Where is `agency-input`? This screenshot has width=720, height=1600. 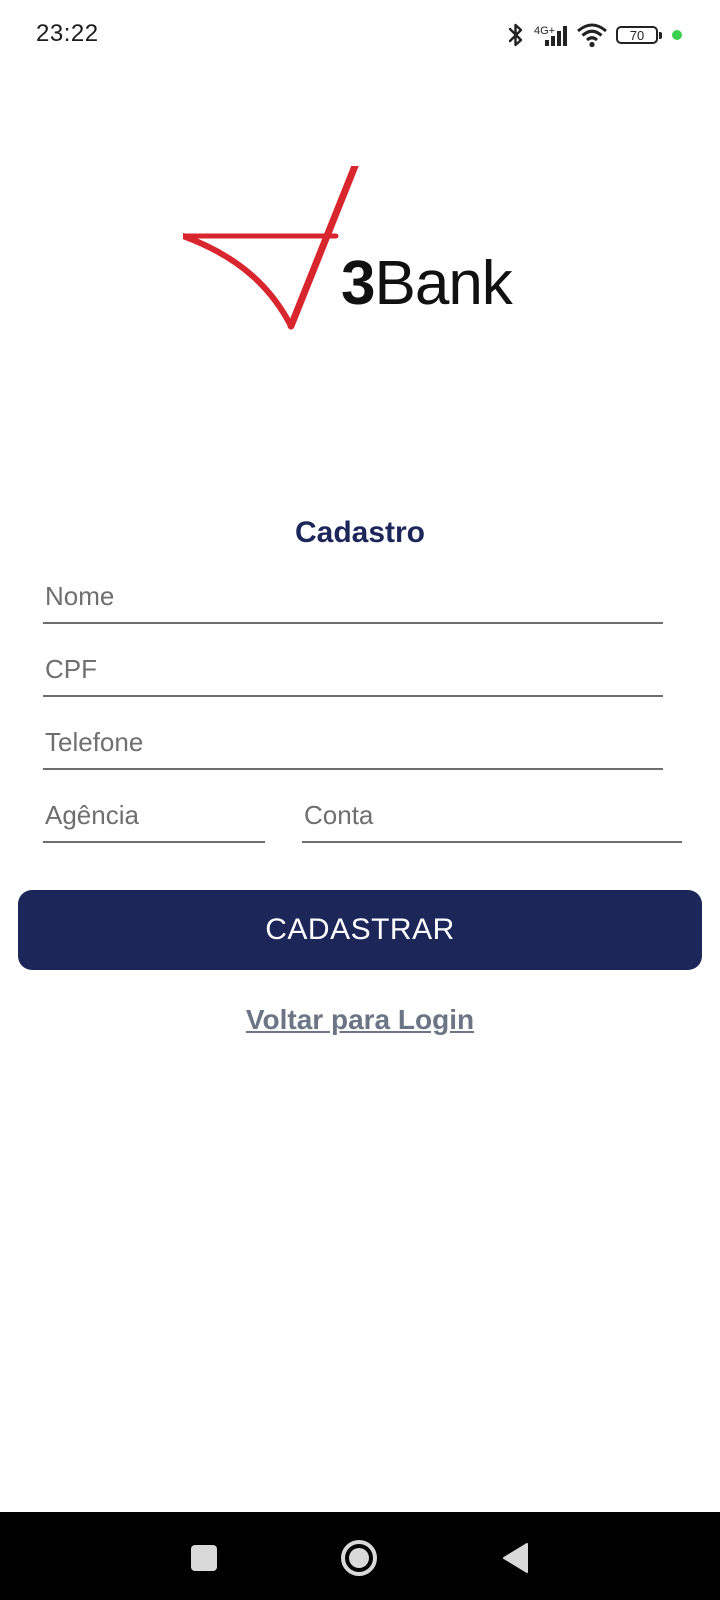 agency-input is located at coordinates (154, 821).